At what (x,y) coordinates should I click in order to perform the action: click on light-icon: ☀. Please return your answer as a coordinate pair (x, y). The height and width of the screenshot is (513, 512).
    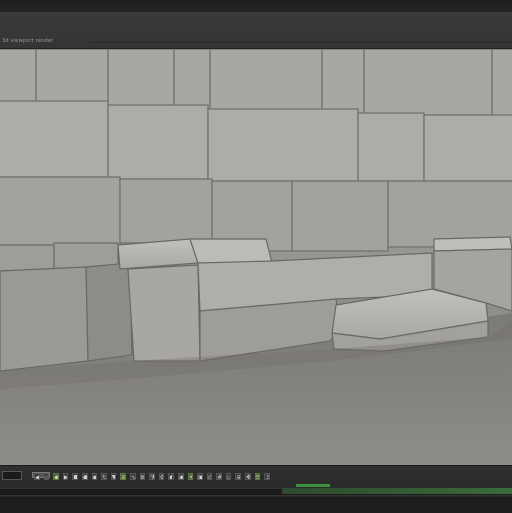
    Looking at the image, I should click on (190, 476).